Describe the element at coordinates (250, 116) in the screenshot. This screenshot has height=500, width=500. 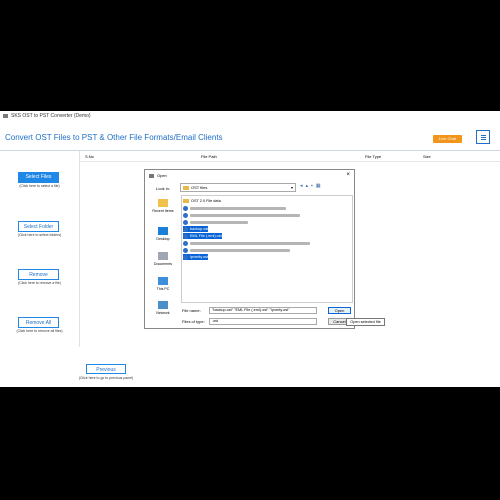
I see `title-bar: SKS OST to PST Converter (Demo)` at that location.